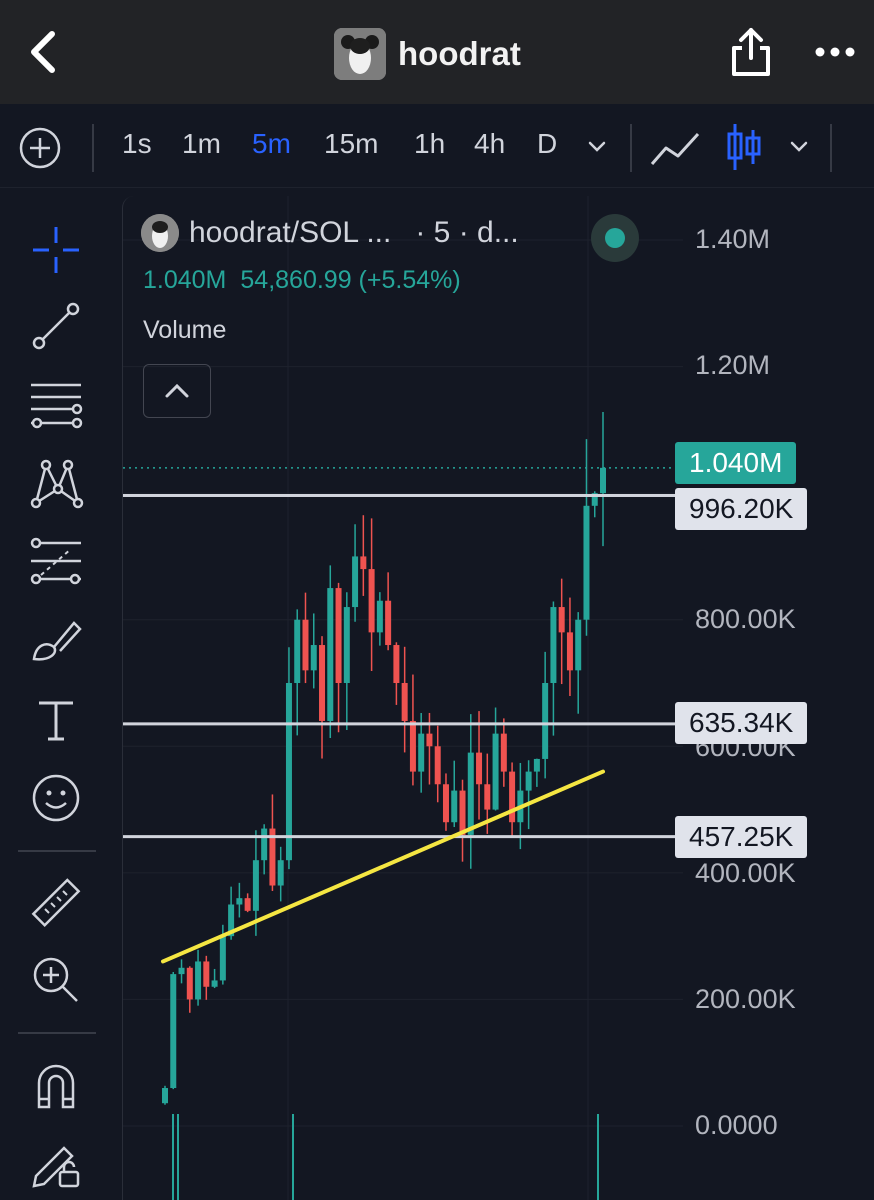  I want to click on market-status-icon, so click(615, 238).